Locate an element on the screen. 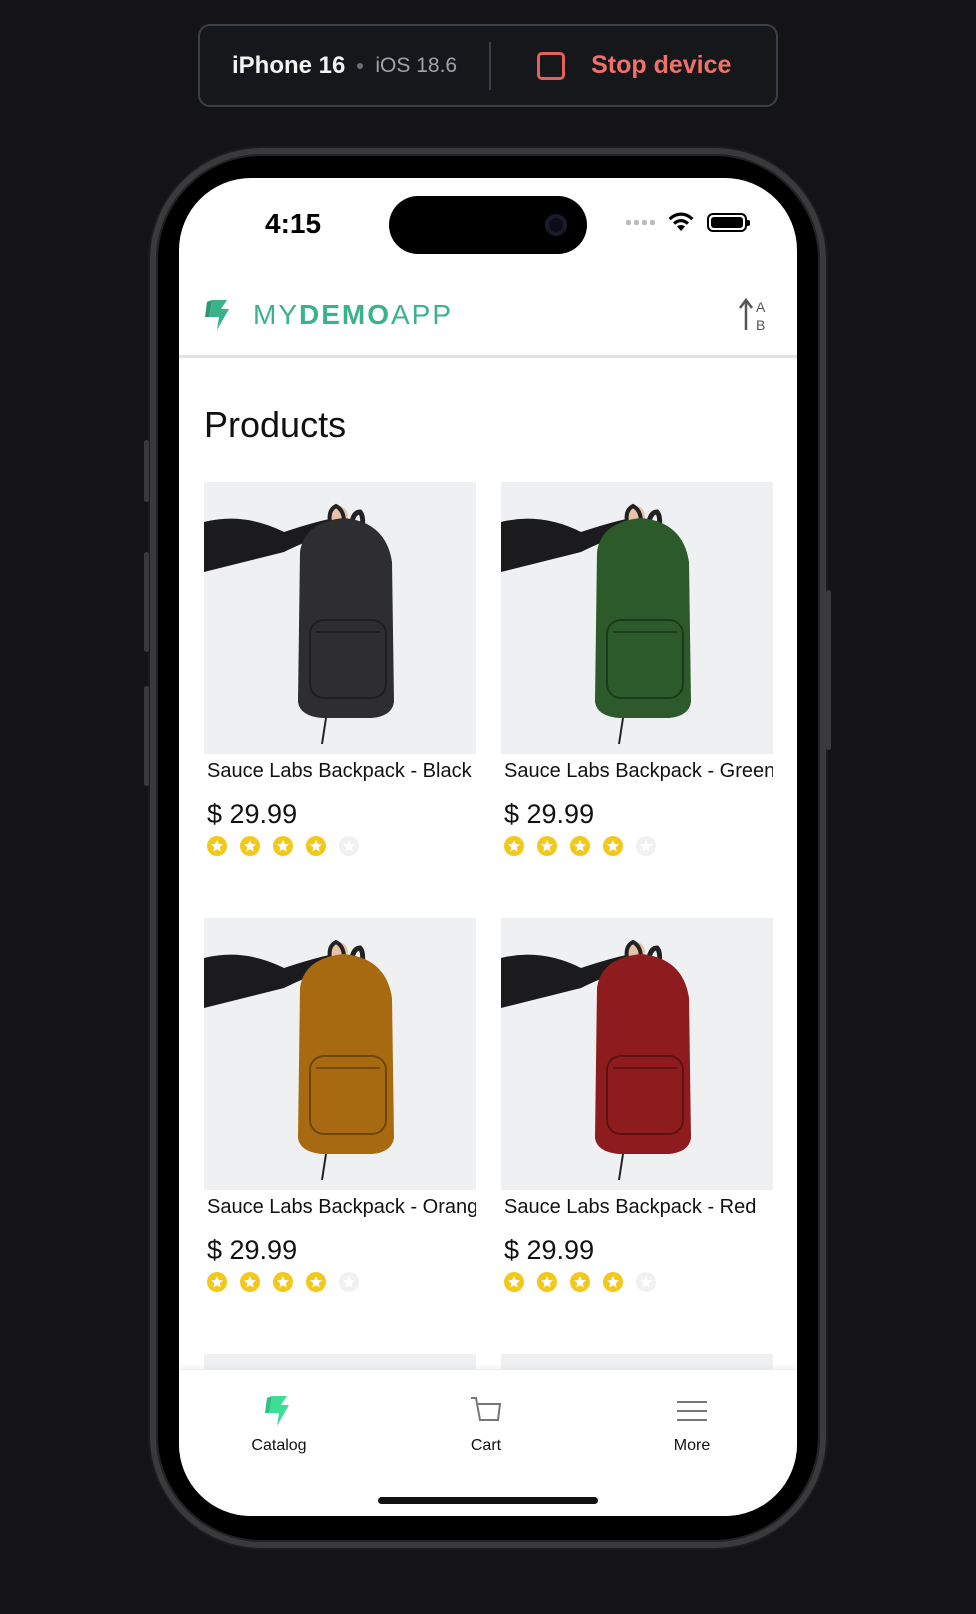 This screenshot has height=1614, width=976. brand-name: MYDEMOAPP is located at coordinates (353, 314).